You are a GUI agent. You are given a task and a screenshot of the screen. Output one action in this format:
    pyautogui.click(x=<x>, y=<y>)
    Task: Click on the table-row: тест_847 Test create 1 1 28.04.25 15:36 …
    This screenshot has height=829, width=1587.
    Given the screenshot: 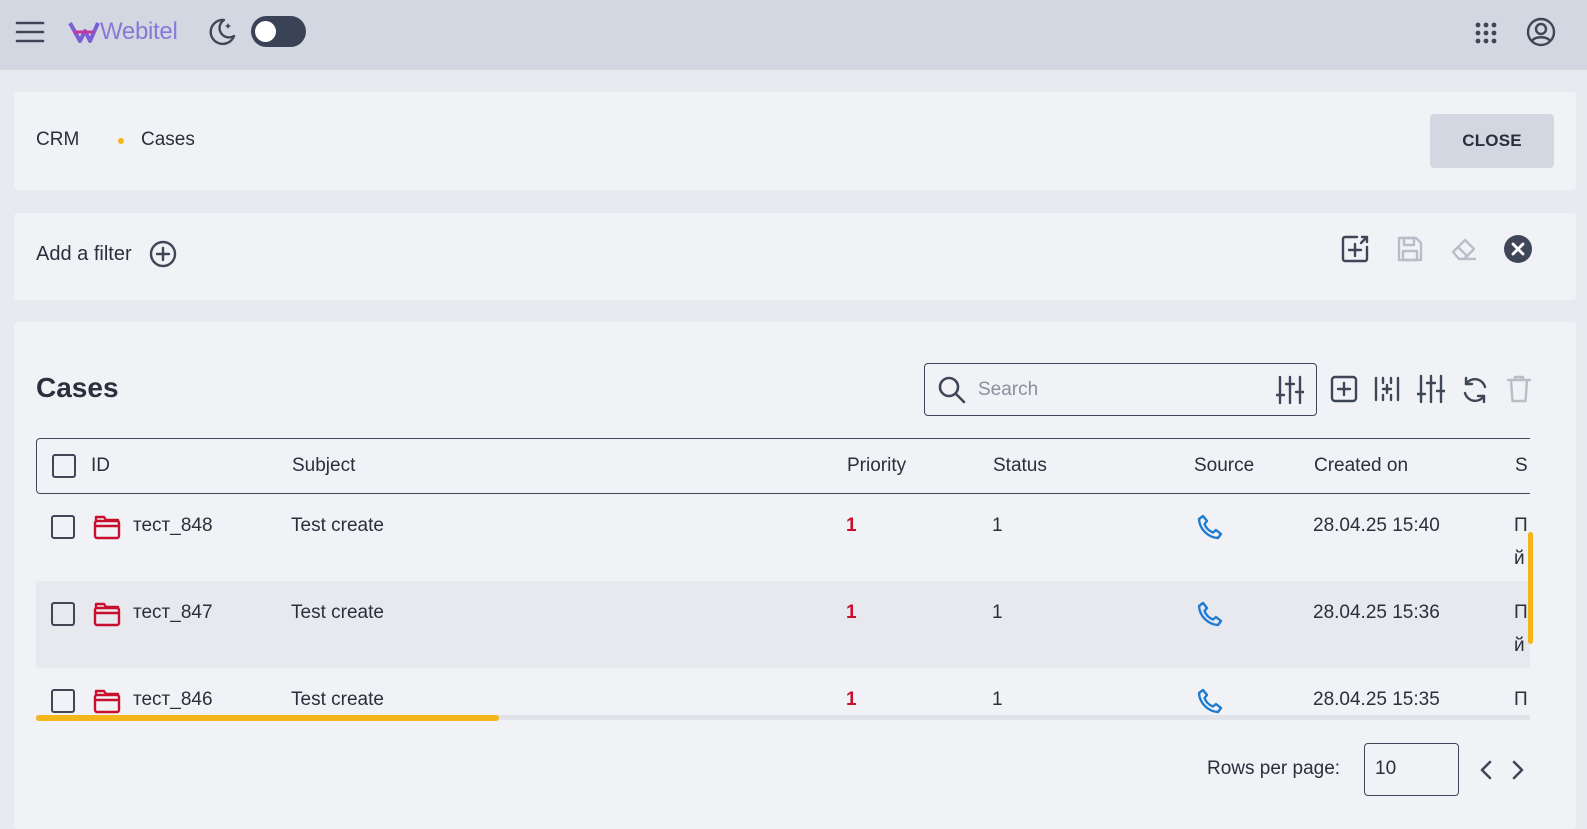 What is the action you would take?
    pyautogui.click(x=783, y=624)
    